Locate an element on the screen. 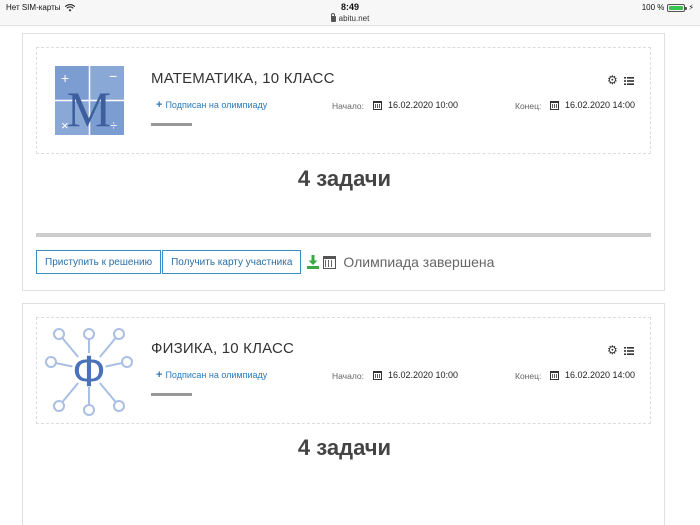  math-logo: + − × ÷ M is located at coordinates (89, 101).